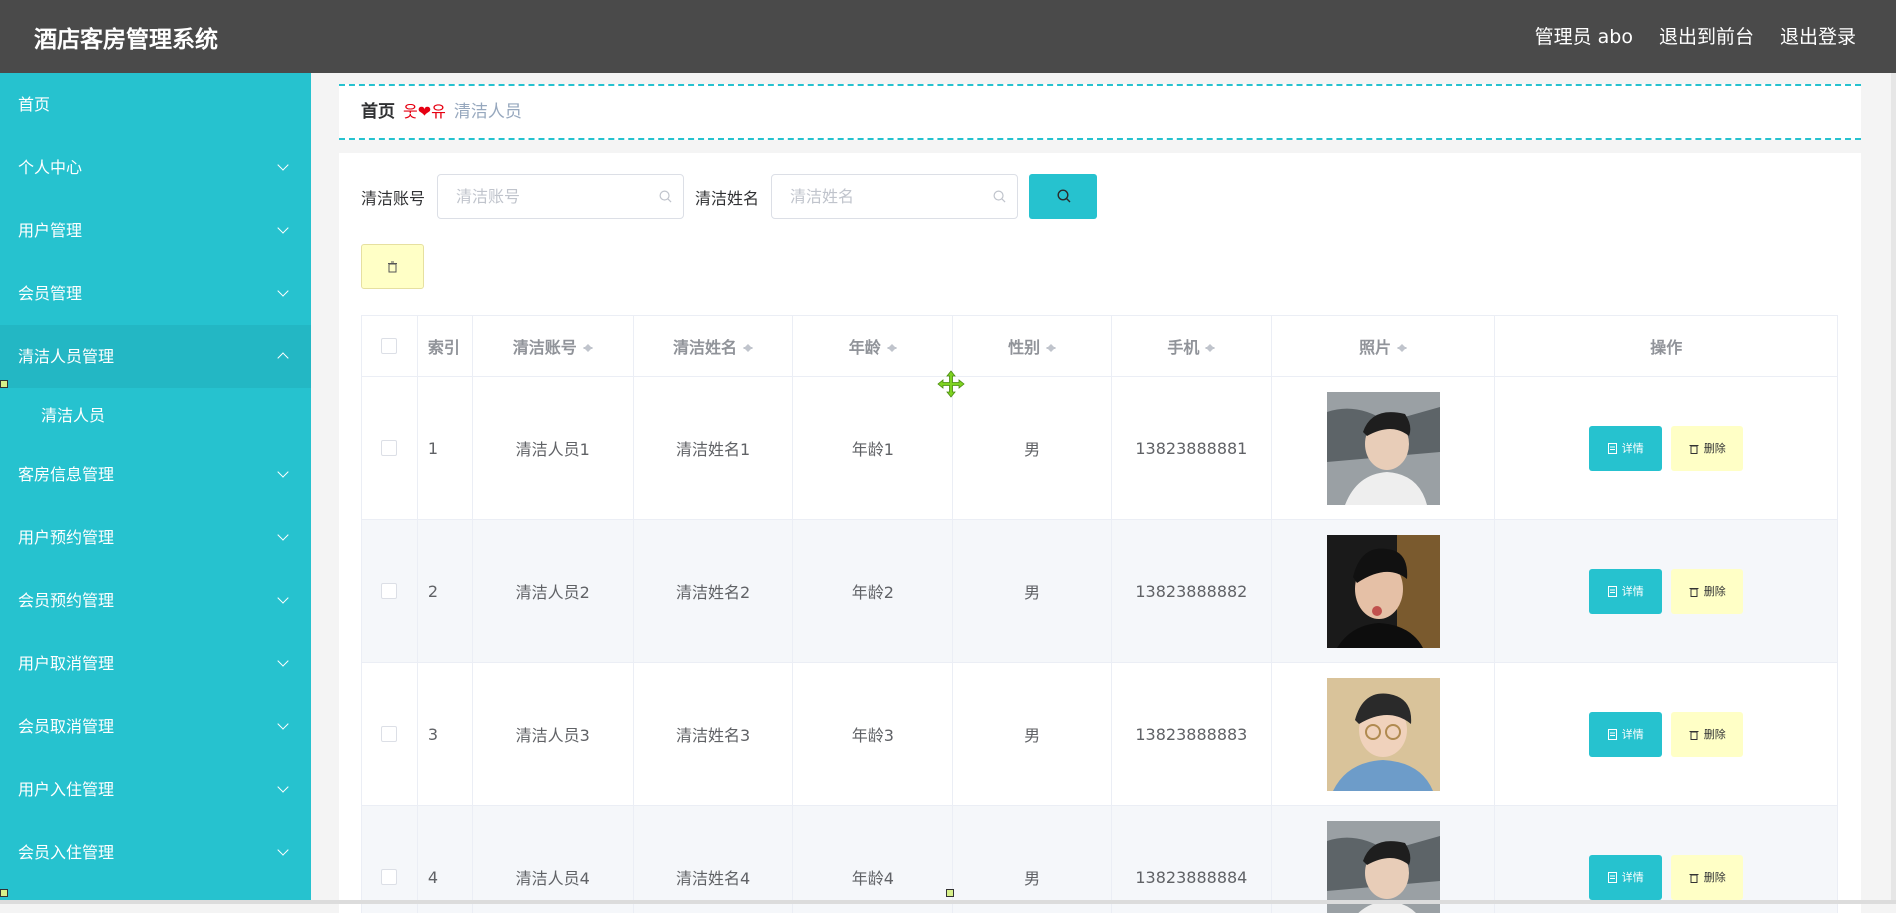 This screenshot has height=913, width=1896. I want to click on header-name: 清洁姓名, so click(714, 346).